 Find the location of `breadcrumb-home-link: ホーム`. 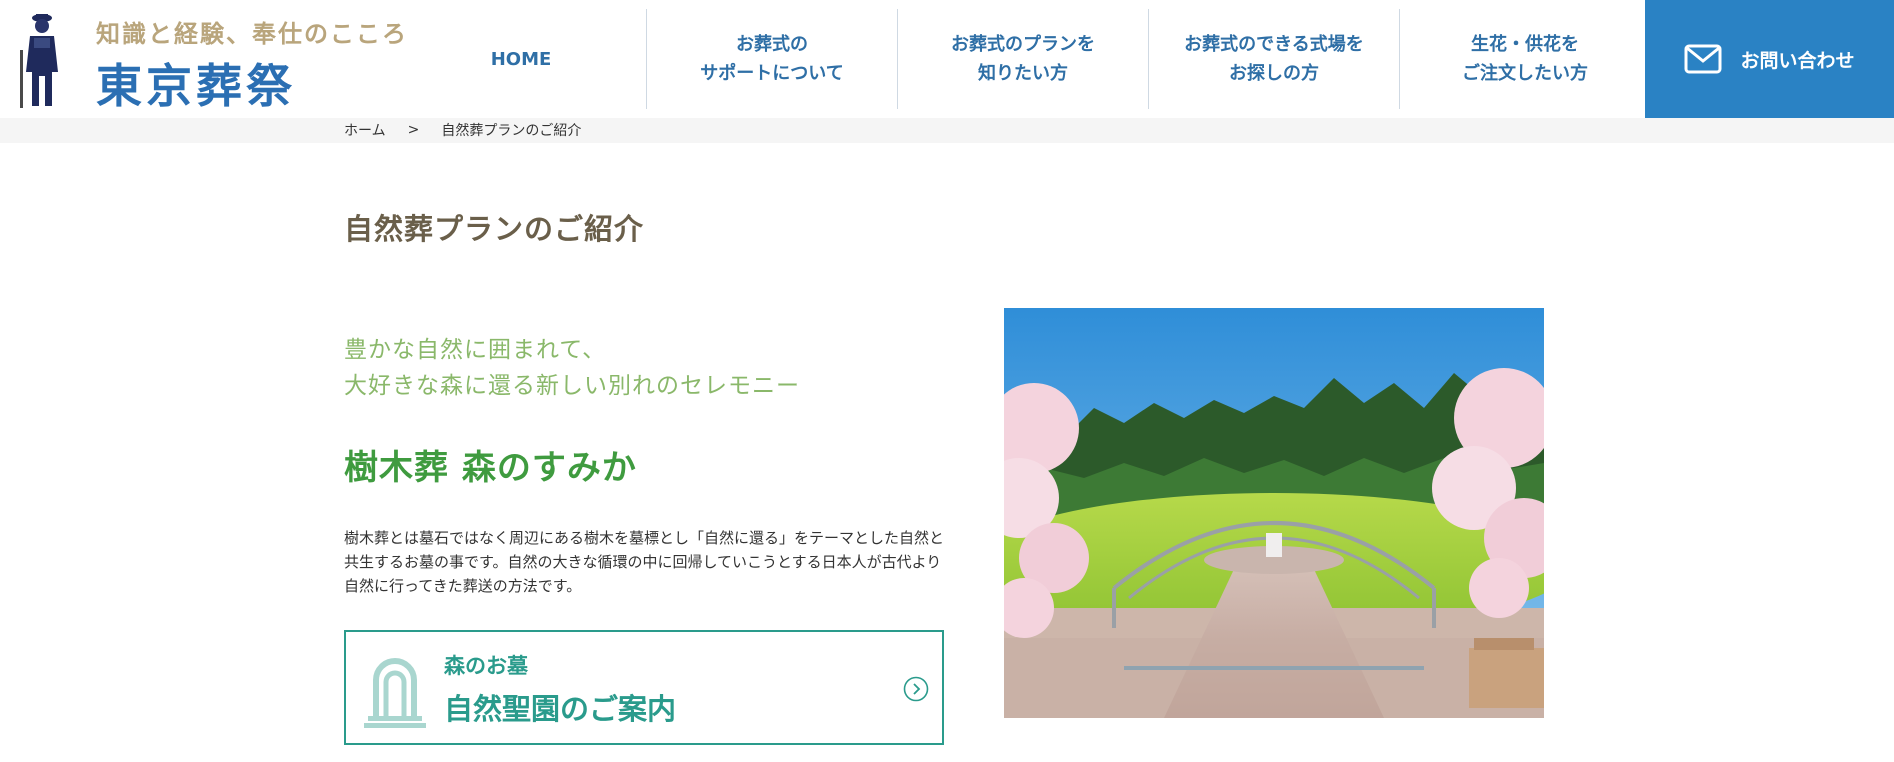

breadcrumb-home-link: ホーム is located at coordinates (365, 130).